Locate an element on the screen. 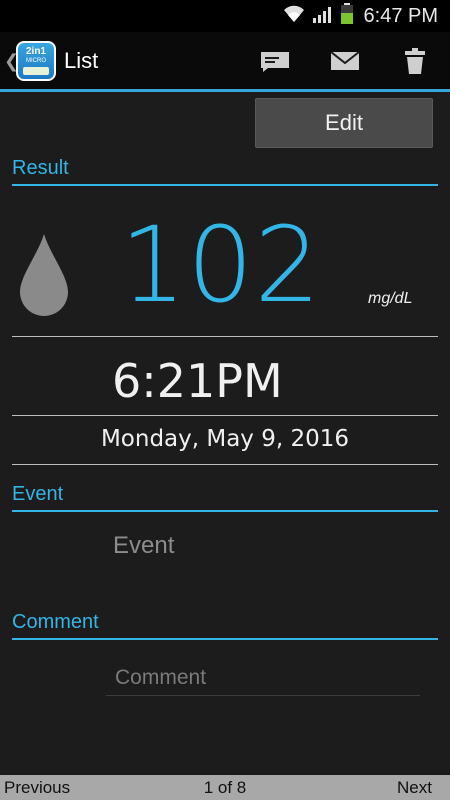 This screenshot has width=450, height=800. blood-drop-icon is located at coordinates (44, 277).